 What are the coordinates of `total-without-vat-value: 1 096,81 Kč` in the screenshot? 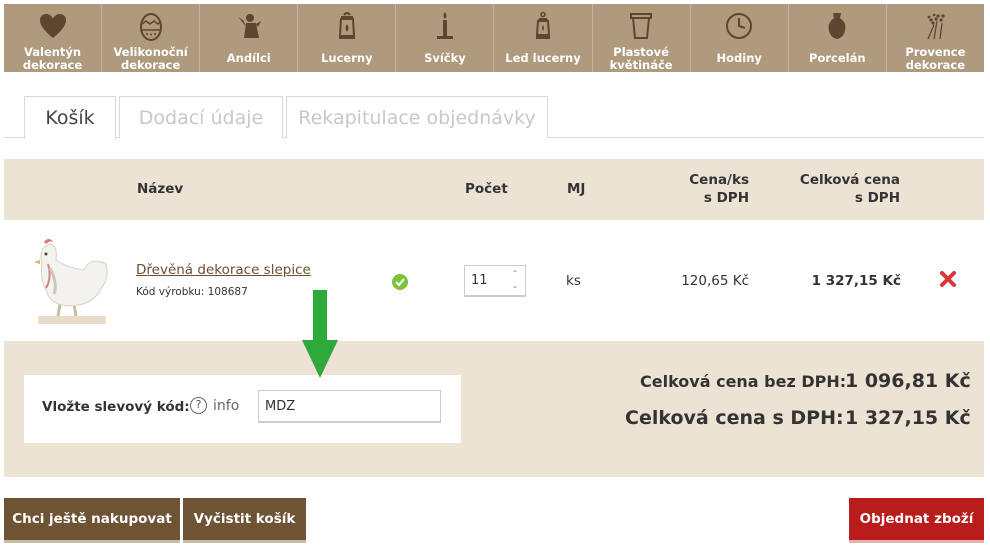 It's located at (908, 381).